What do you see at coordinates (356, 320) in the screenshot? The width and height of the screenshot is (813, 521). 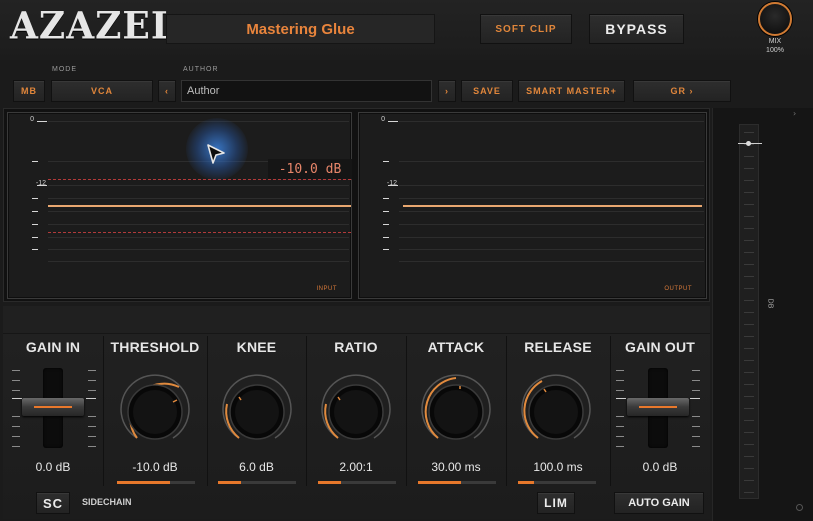 I see `panel-strip` at bounding box center [356, 320].